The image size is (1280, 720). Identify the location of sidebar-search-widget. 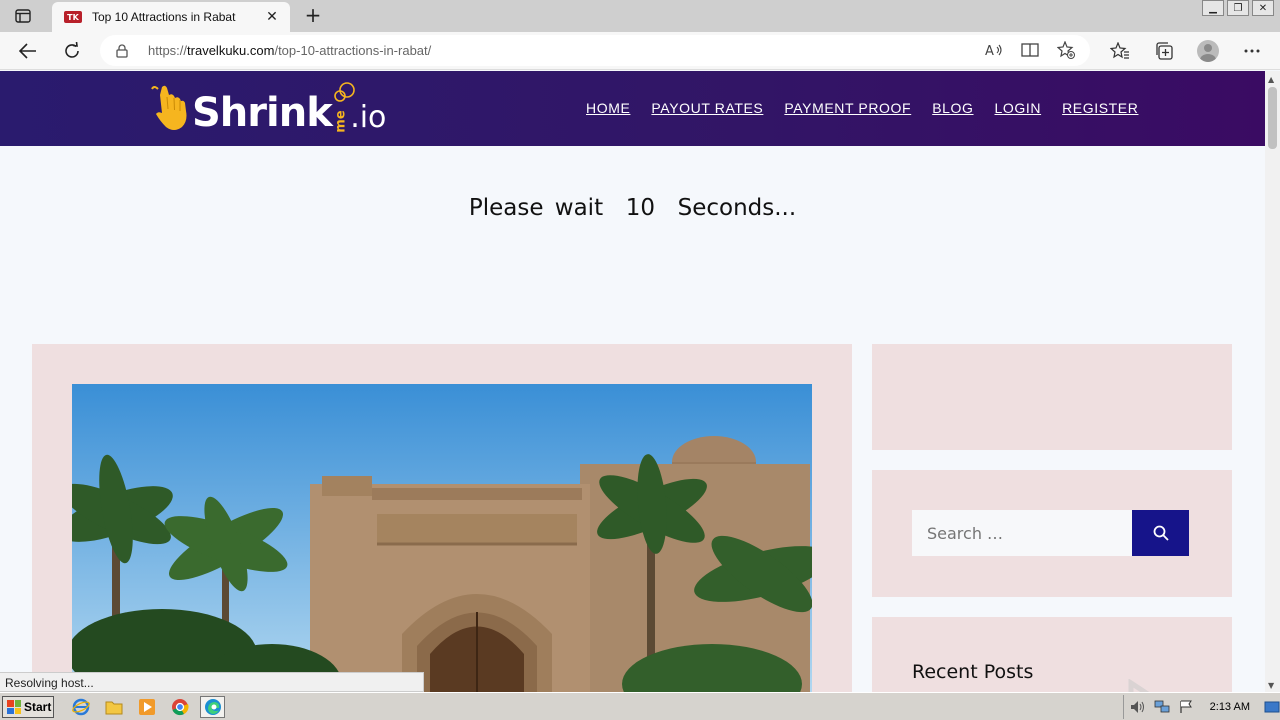
(1052, 533).